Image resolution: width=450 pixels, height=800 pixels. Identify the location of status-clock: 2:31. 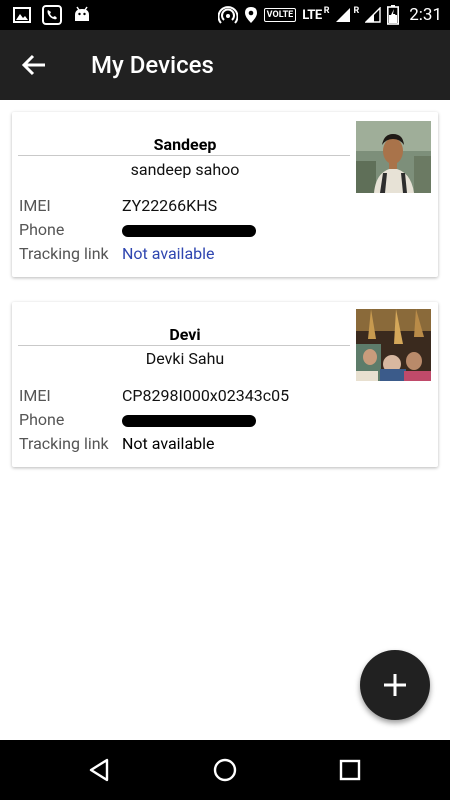
(425, 15).